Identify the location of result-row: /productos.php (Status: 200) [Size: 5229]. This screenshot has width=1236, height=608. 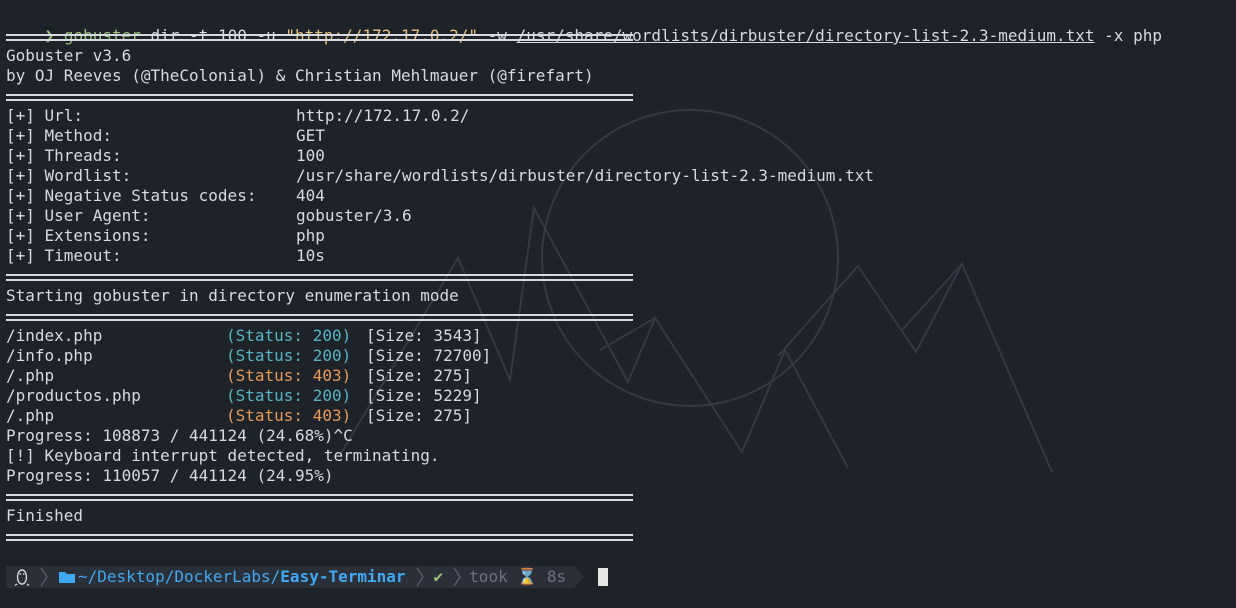
(244, 396).